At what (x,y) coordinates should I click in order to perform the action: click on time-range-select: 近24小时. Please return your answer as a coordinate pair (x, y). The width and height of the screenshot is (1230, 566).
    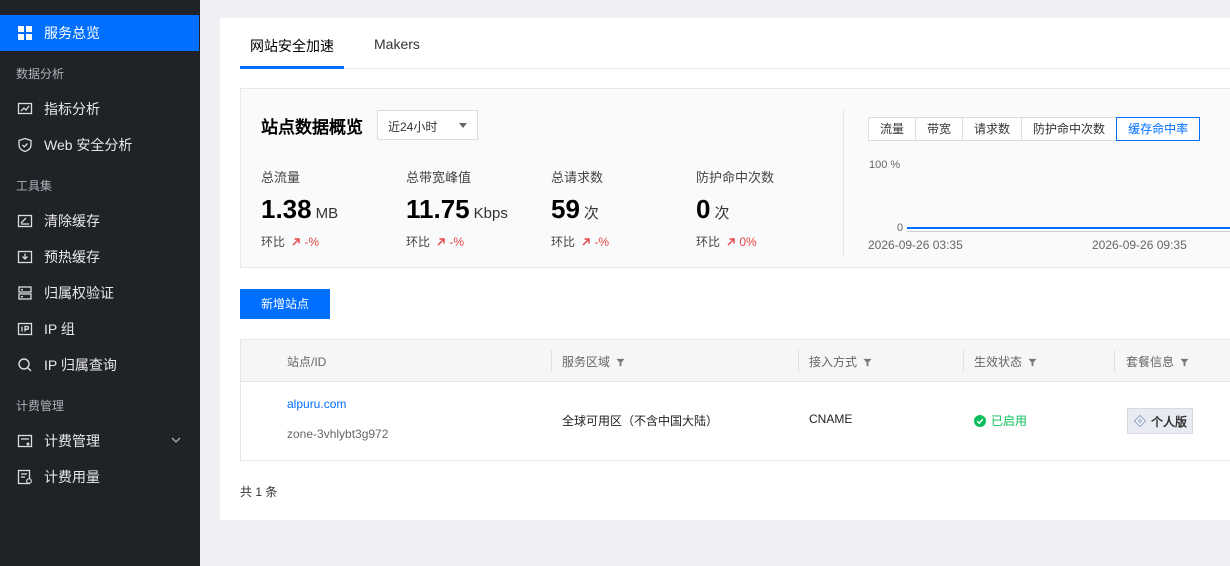
    Looking at the image, I should click on (427, 125).